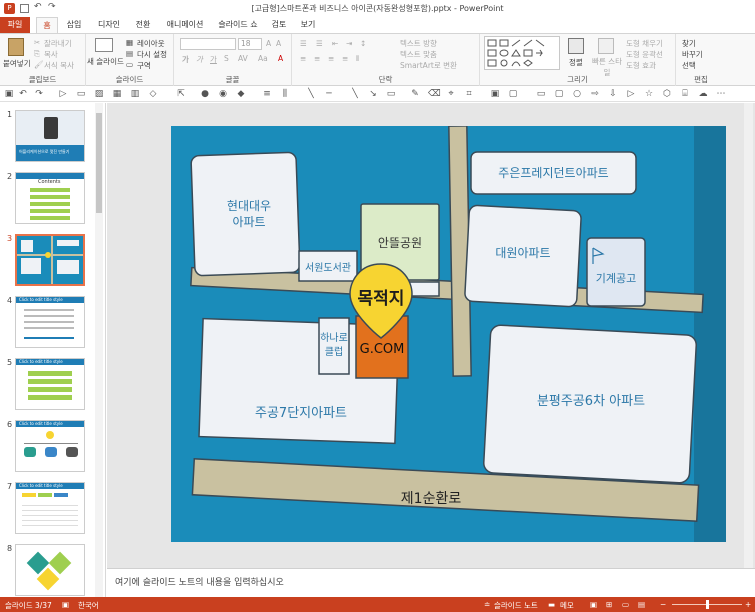  I want to click on zoom-slider-thumb, so click(707, 604).